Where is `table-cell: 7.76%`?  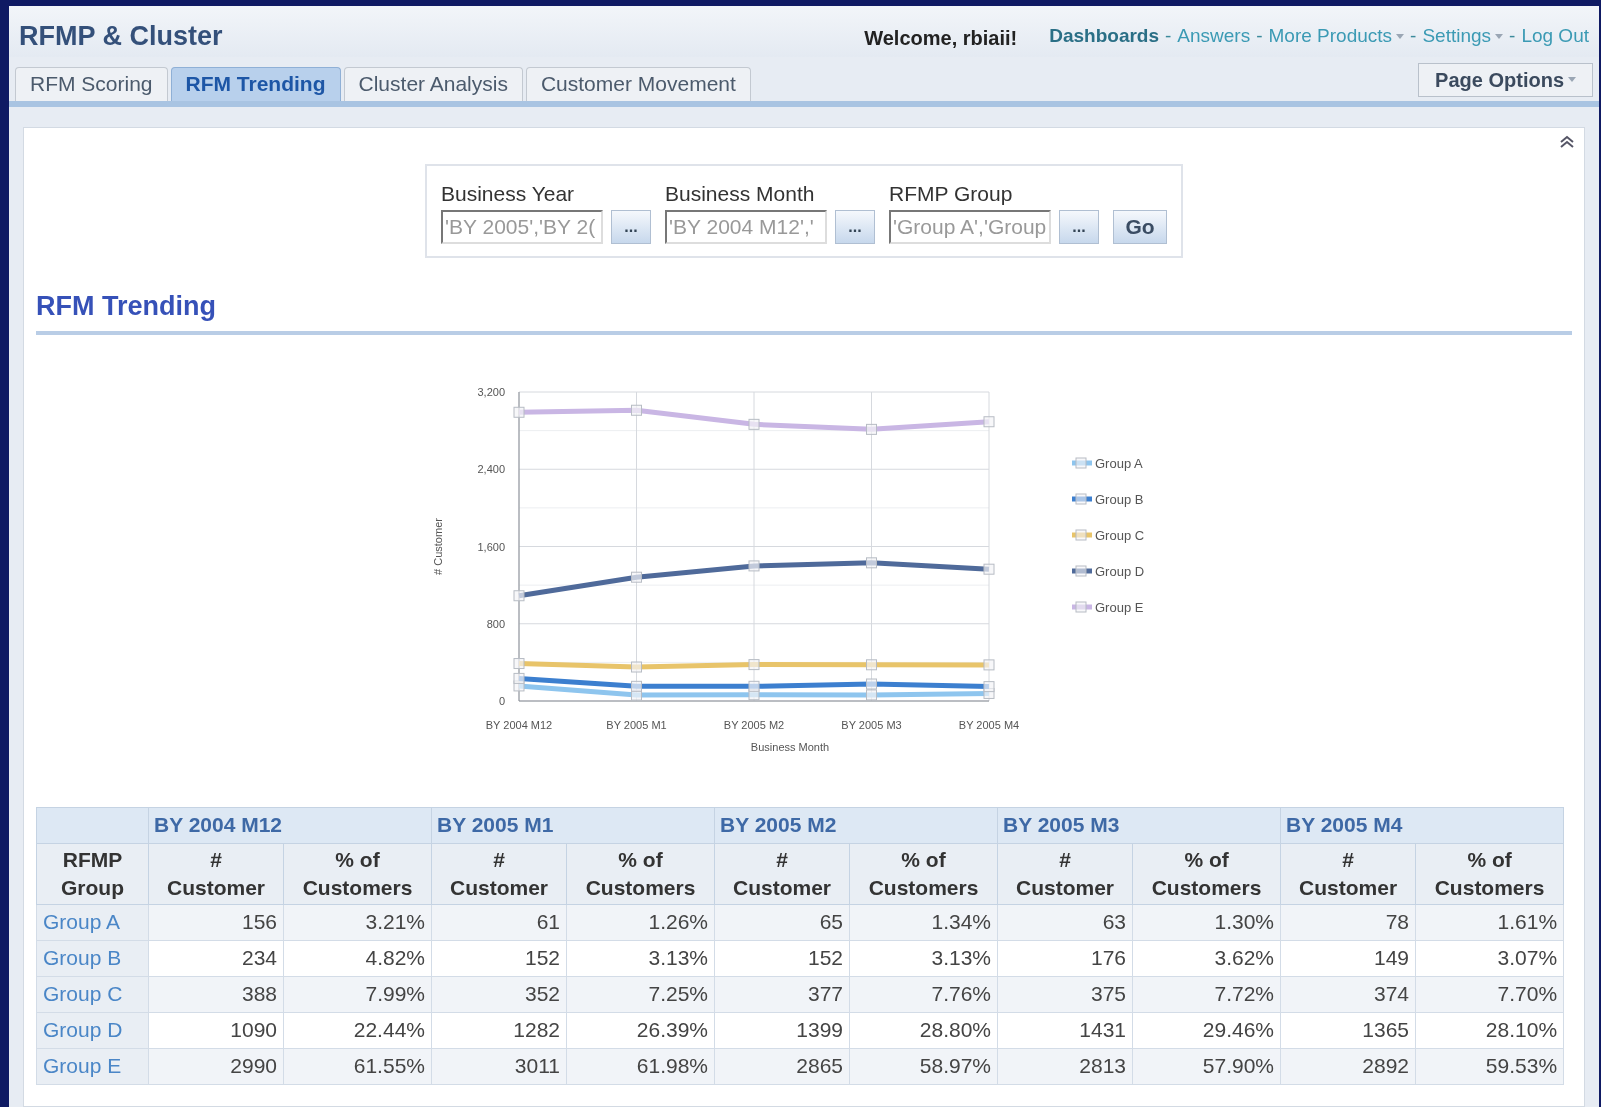 table-cell: 7.76% is located at coordinates (923, 994).